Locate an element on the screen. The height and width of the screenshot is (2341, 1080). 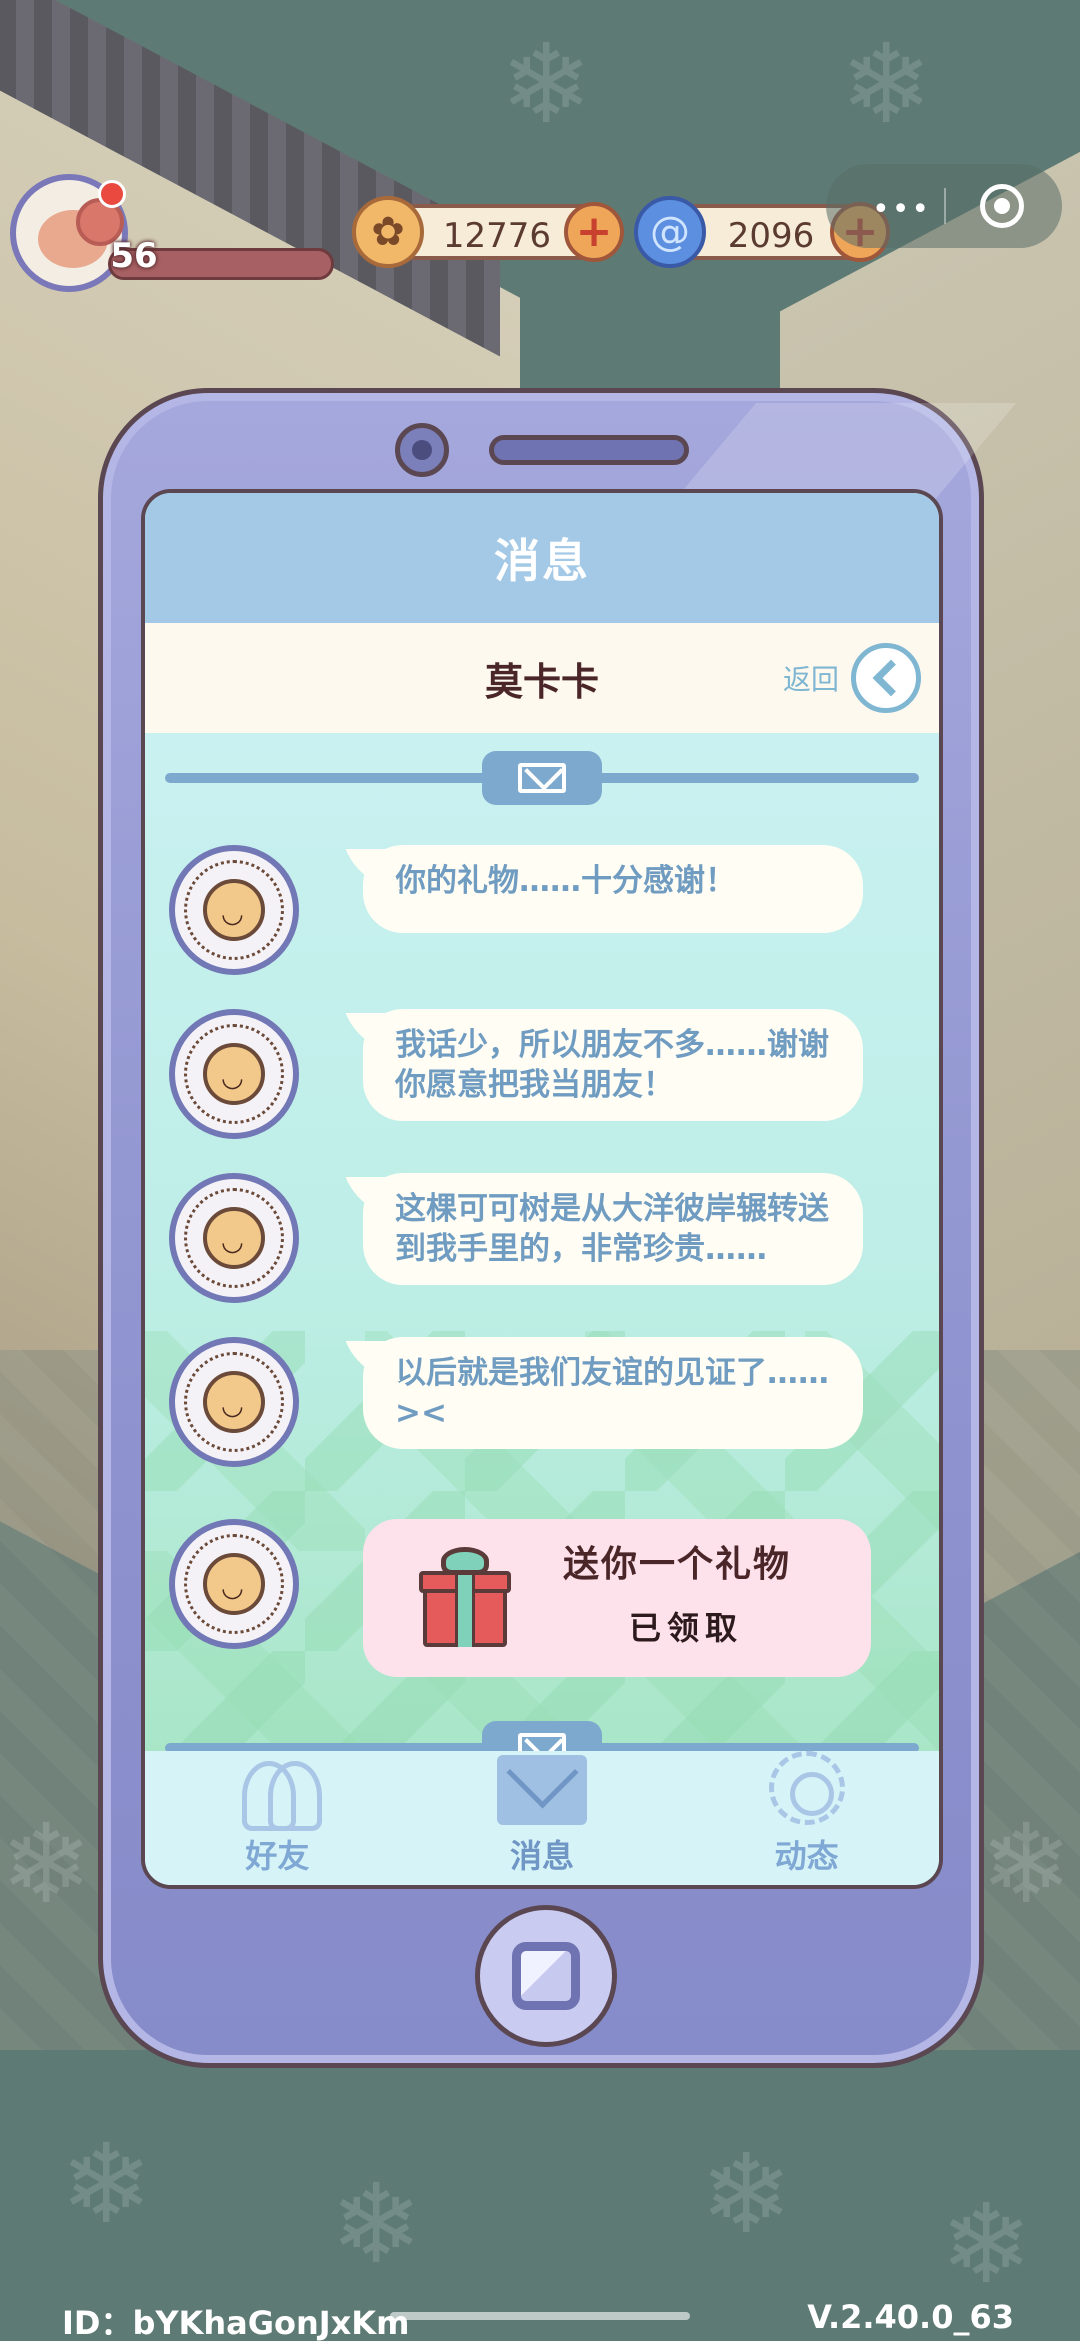
tab-messages: 消息 is located at coordinates (542, 1818).